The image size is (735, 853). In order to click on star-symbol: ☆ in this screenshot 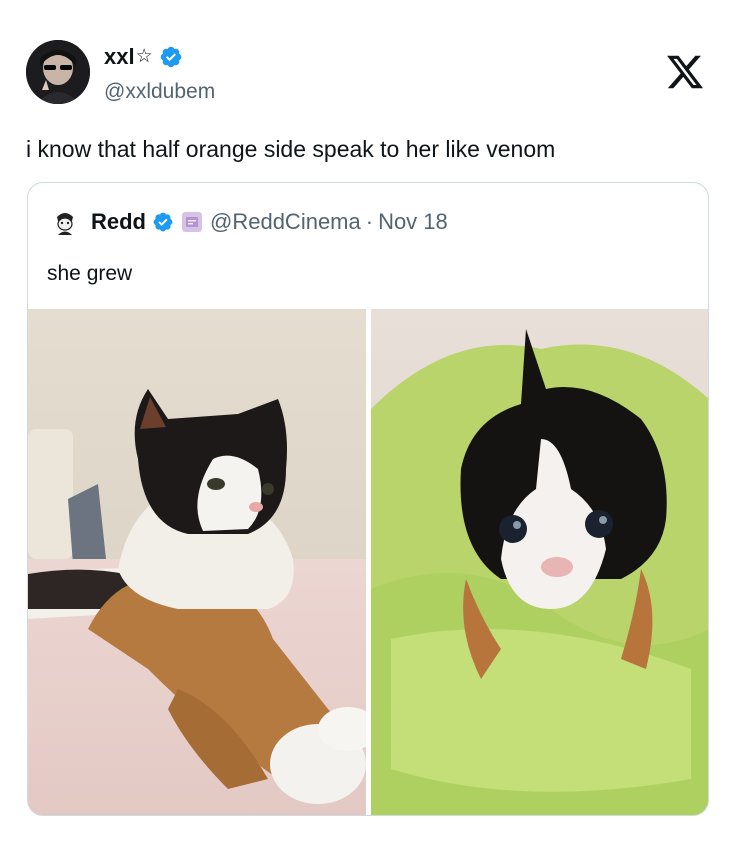, I will do `click(144, 56)`.